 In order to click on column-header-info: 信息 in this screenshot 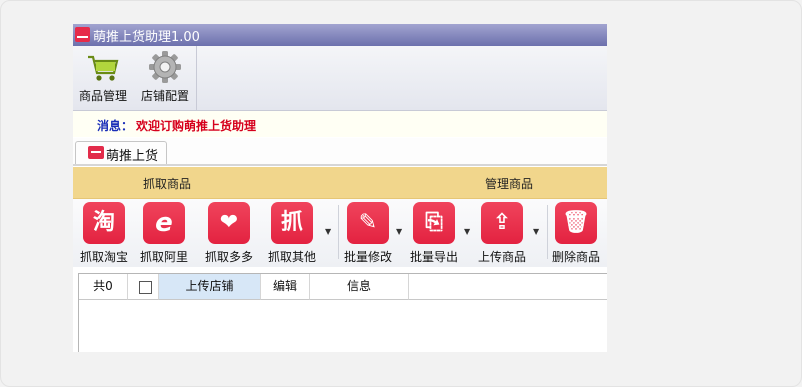, I will do `click(359, 287)`.